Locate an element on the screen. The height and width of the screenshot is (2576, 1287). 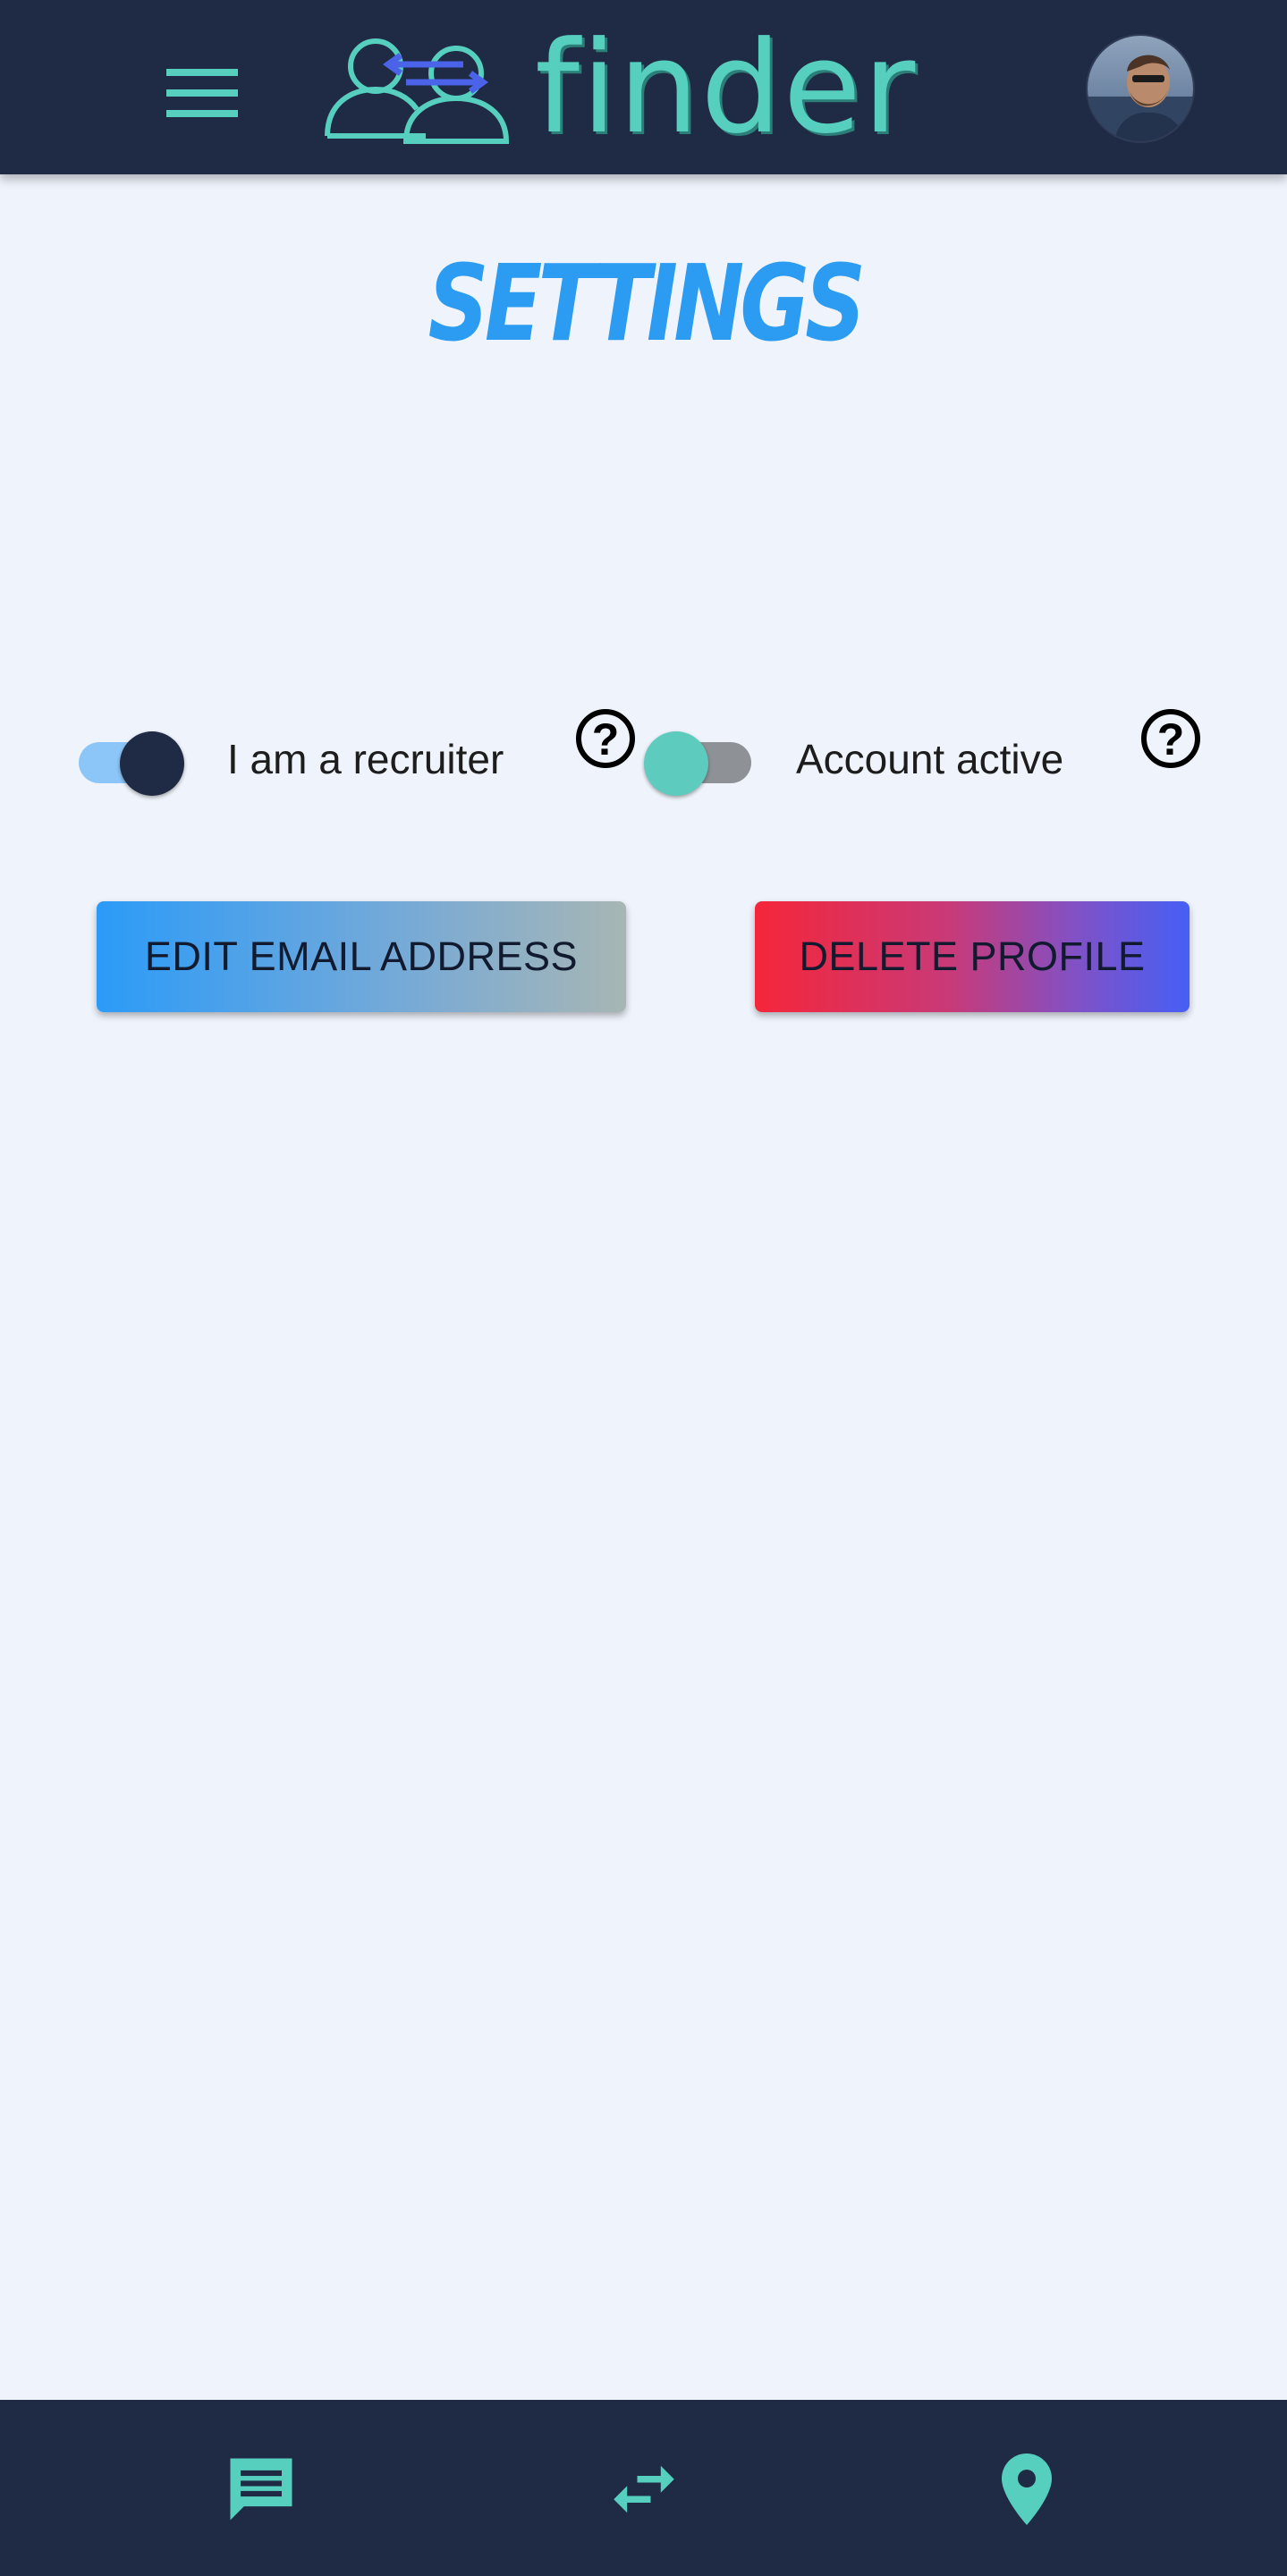
recruiter-help-icon: ? is located at coordinates (605, 738).